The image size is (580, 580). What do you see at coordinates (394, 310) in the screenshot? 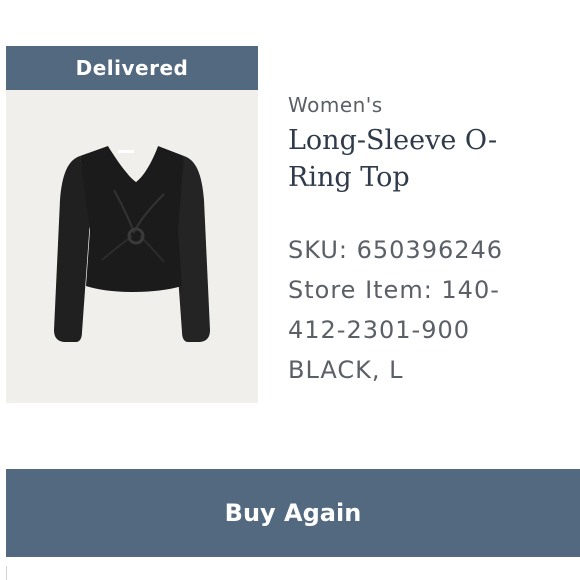
I see `store-item-text: Store Item: 140-412-2301-900` at bounding box center [394, 310].